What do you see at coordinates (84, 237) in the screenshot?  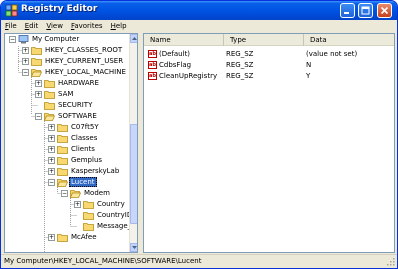 I see `tree-label: McAfee` at bounding box center [84, 237].